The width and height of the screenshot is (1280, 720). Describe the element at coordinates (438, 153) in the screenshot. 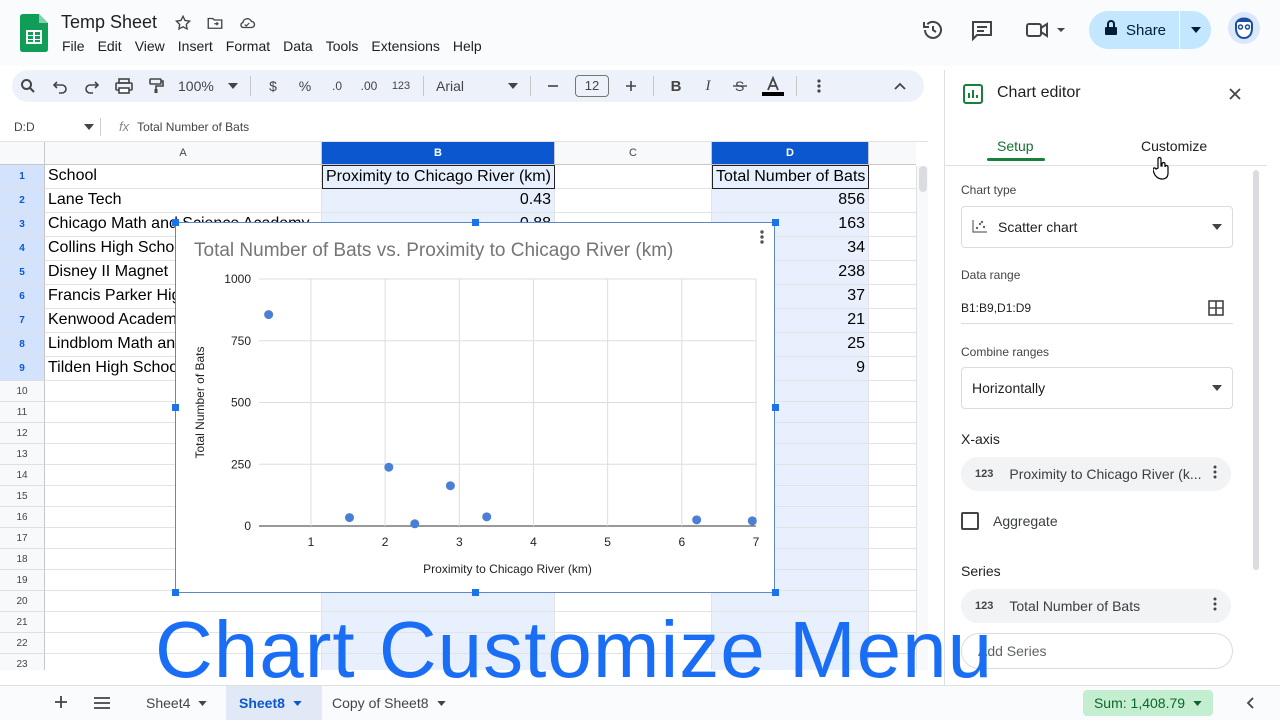

I see `column-header-b: B` at that location.